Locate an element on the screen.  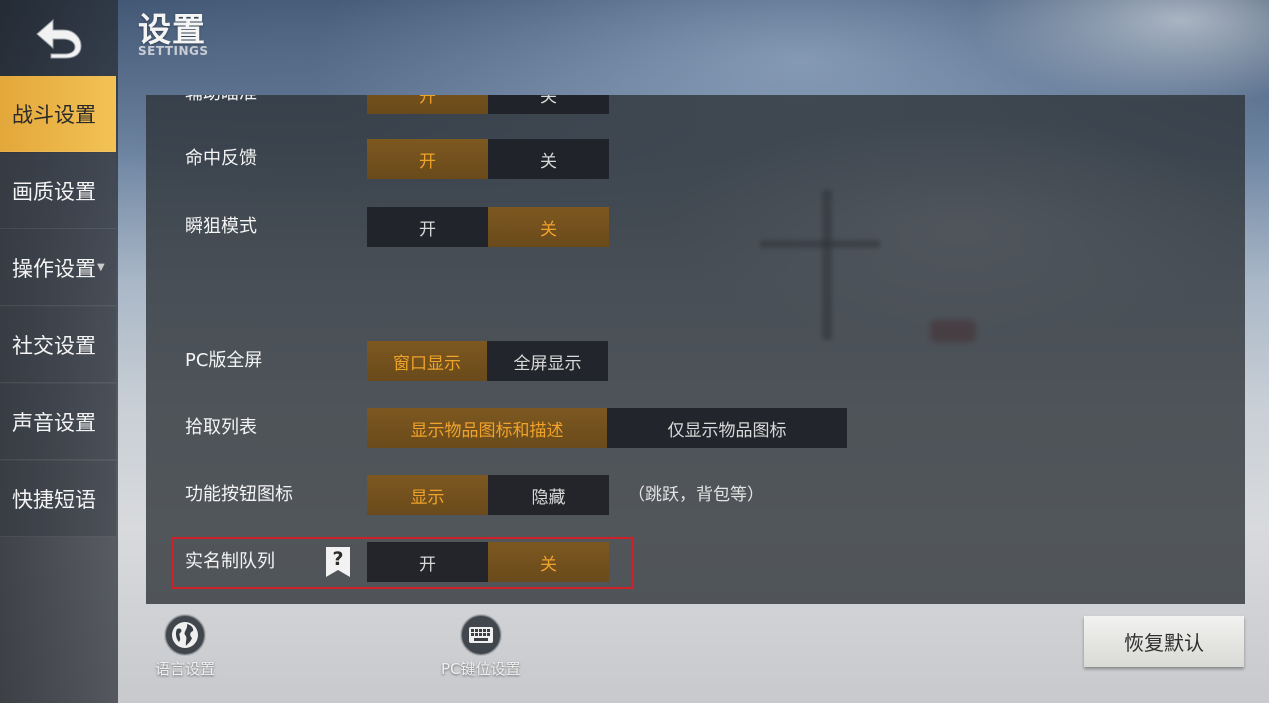
language-settings-button: 语言设置 is located at coordinates (185, 645).